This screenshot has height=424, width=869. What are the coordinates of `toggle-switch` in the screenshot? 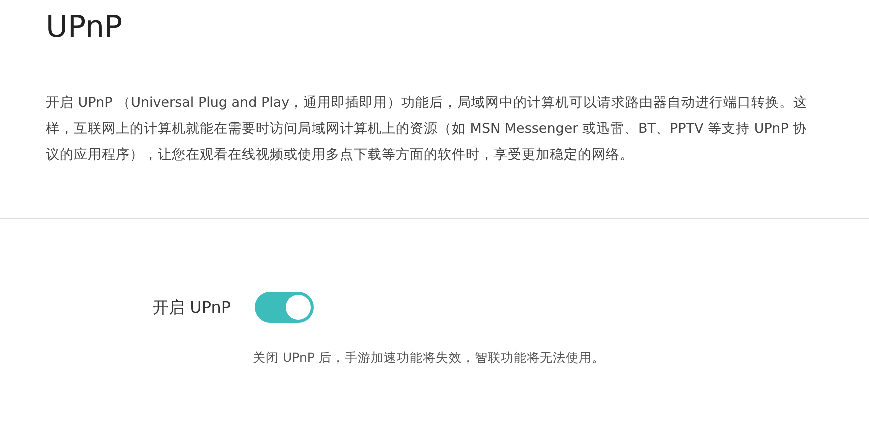 It's located at (284, 307).